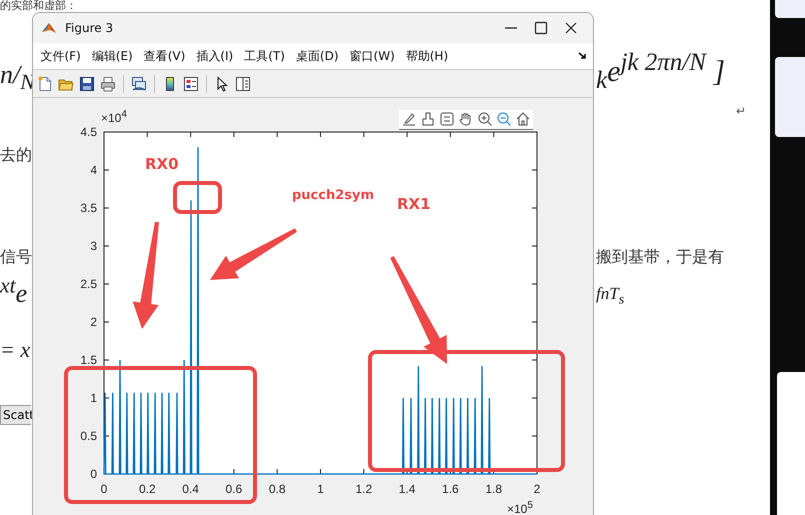 This screenshot has width=805, height=515. I want to click on scatter-button: Scatt, so click(15, 415).